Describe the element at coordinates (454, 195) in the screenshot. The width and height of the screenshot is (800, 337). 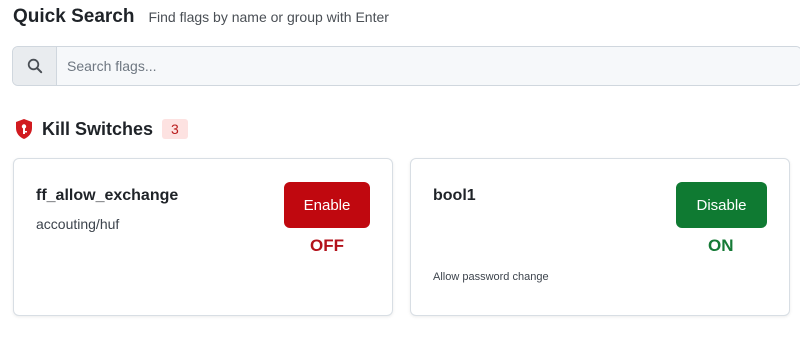
I see `flag-name: bool1` at that location.